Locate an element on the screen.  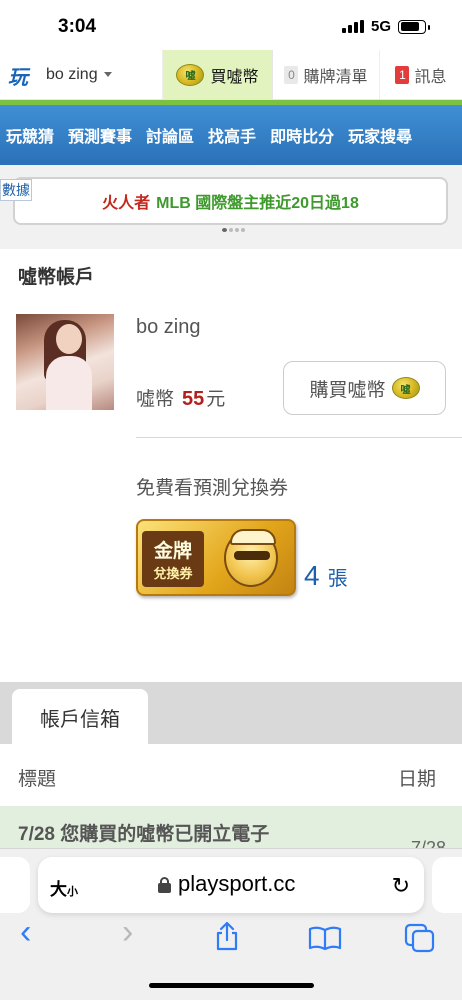
account-title: 噓幣帳戶 is located at coordinates (56, 277).